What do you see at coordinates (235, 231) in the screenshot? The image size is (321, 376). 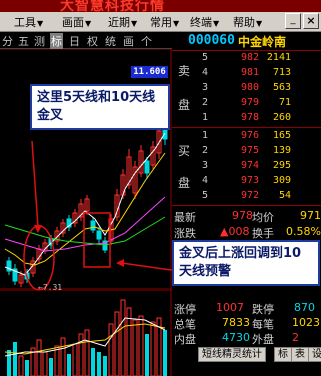 I see `change-value: ▲008` at bounding box center [235, 231].